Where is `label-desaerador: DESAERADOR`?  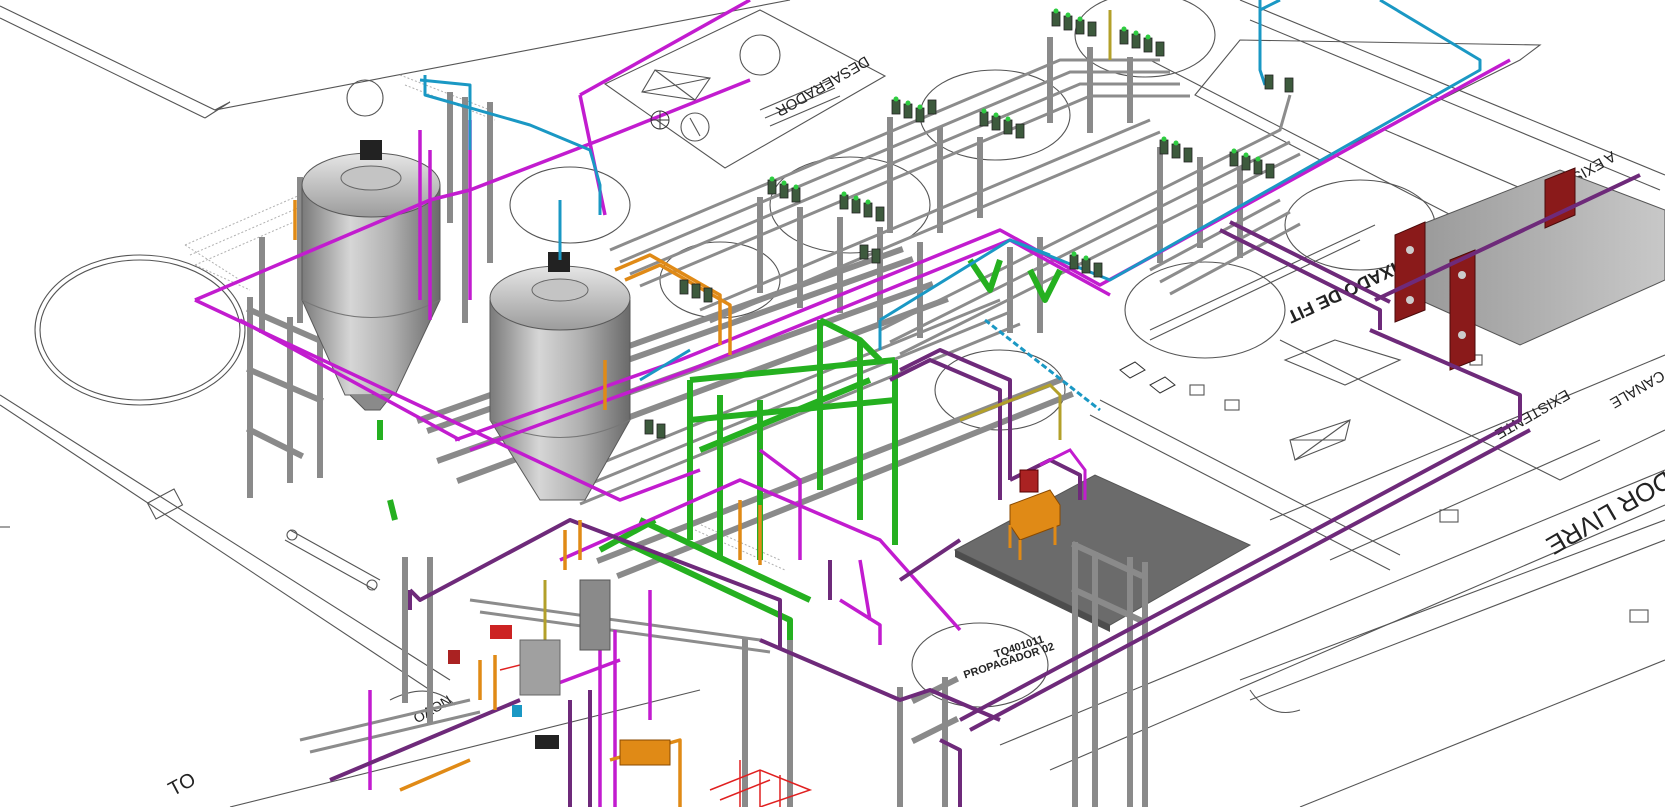 label-desaerador: DESAERADOR is located at coordinates (822, 85).